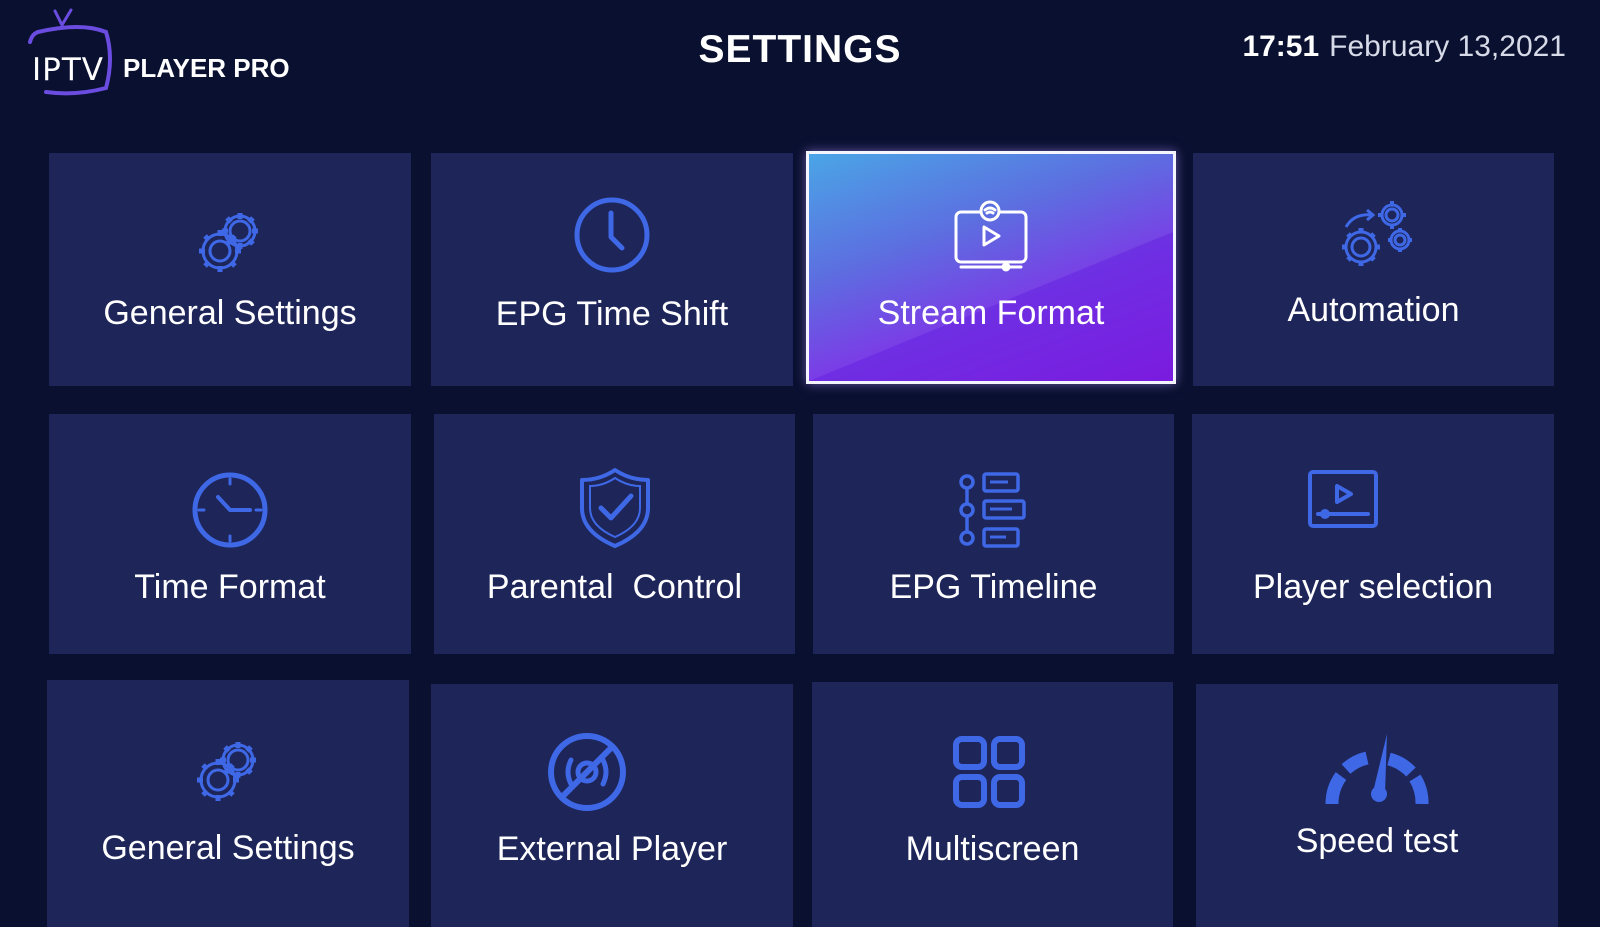 The width and height of the screenshot is (1600, 927). I want to click on player-screen-icon, so click(1343, 499).